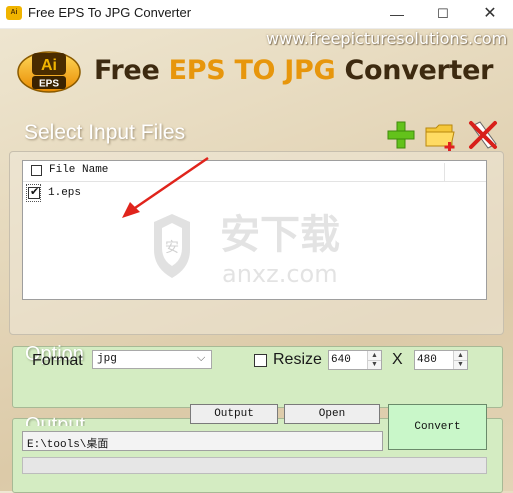 This screenshot has height=493, width=513. Describe the element at coordinates (202, 441) in the screenshot. I see `output-path-field: E:\tools\桌面` at that location.